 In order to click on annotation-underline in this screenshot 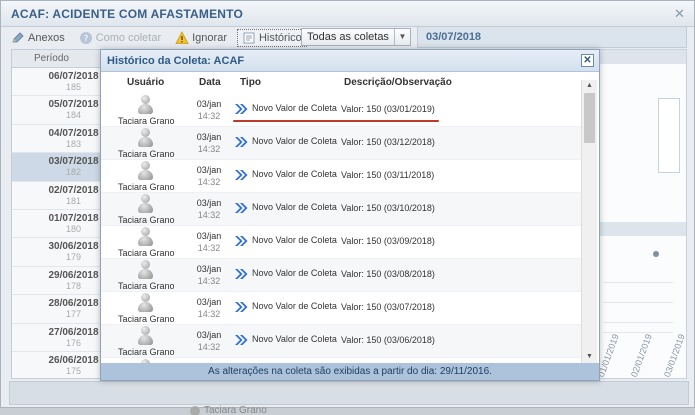, I will do `click(336, 121)`.